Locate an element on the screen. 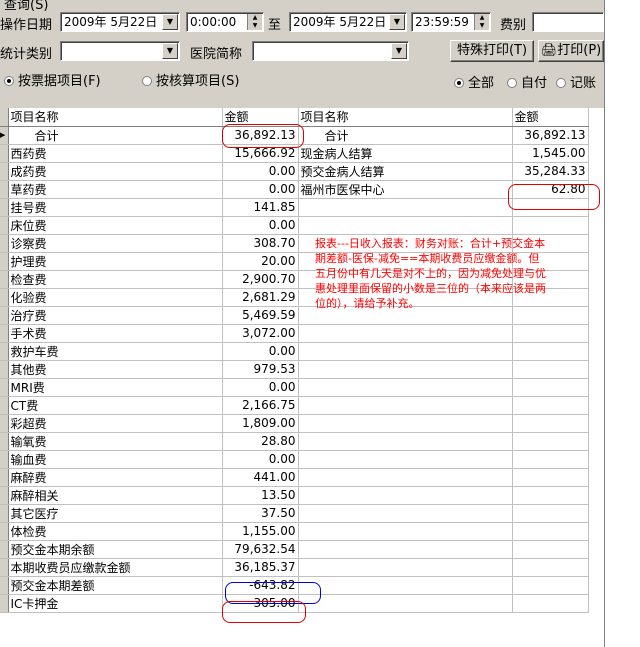 The image size is (640, 647). item-name-cell: CT费 is located at coordinates (115, 405).